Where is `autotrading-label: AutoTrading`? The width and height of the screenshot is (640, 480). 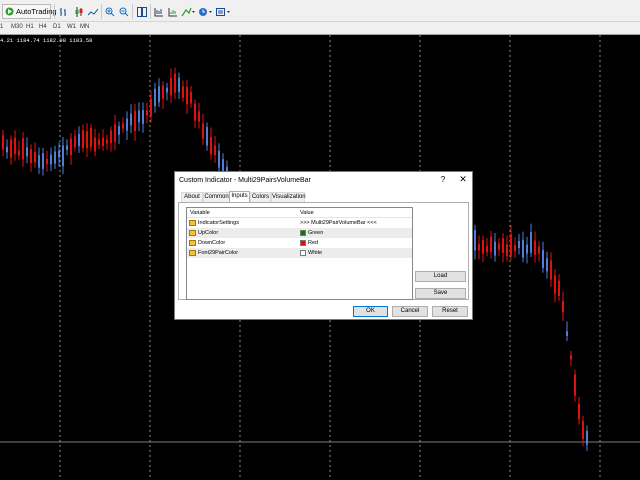
autotrading-label: AutoTrading is located at coordinates (36, 11).